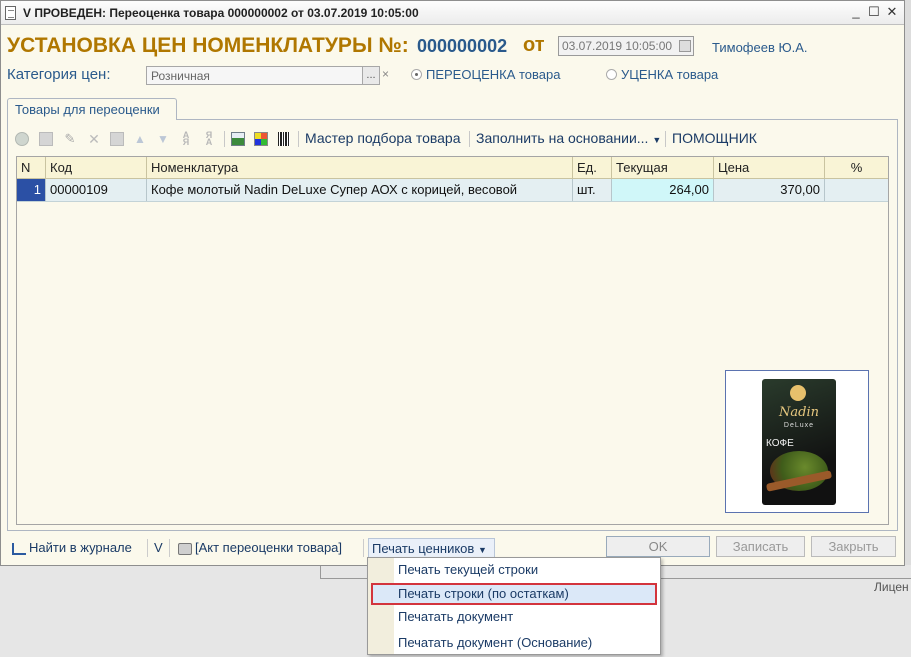 Image resolution: width=911 pixels, height=657 pixels. I want to click on radio-revaluation-indicator, so click(416, 74).